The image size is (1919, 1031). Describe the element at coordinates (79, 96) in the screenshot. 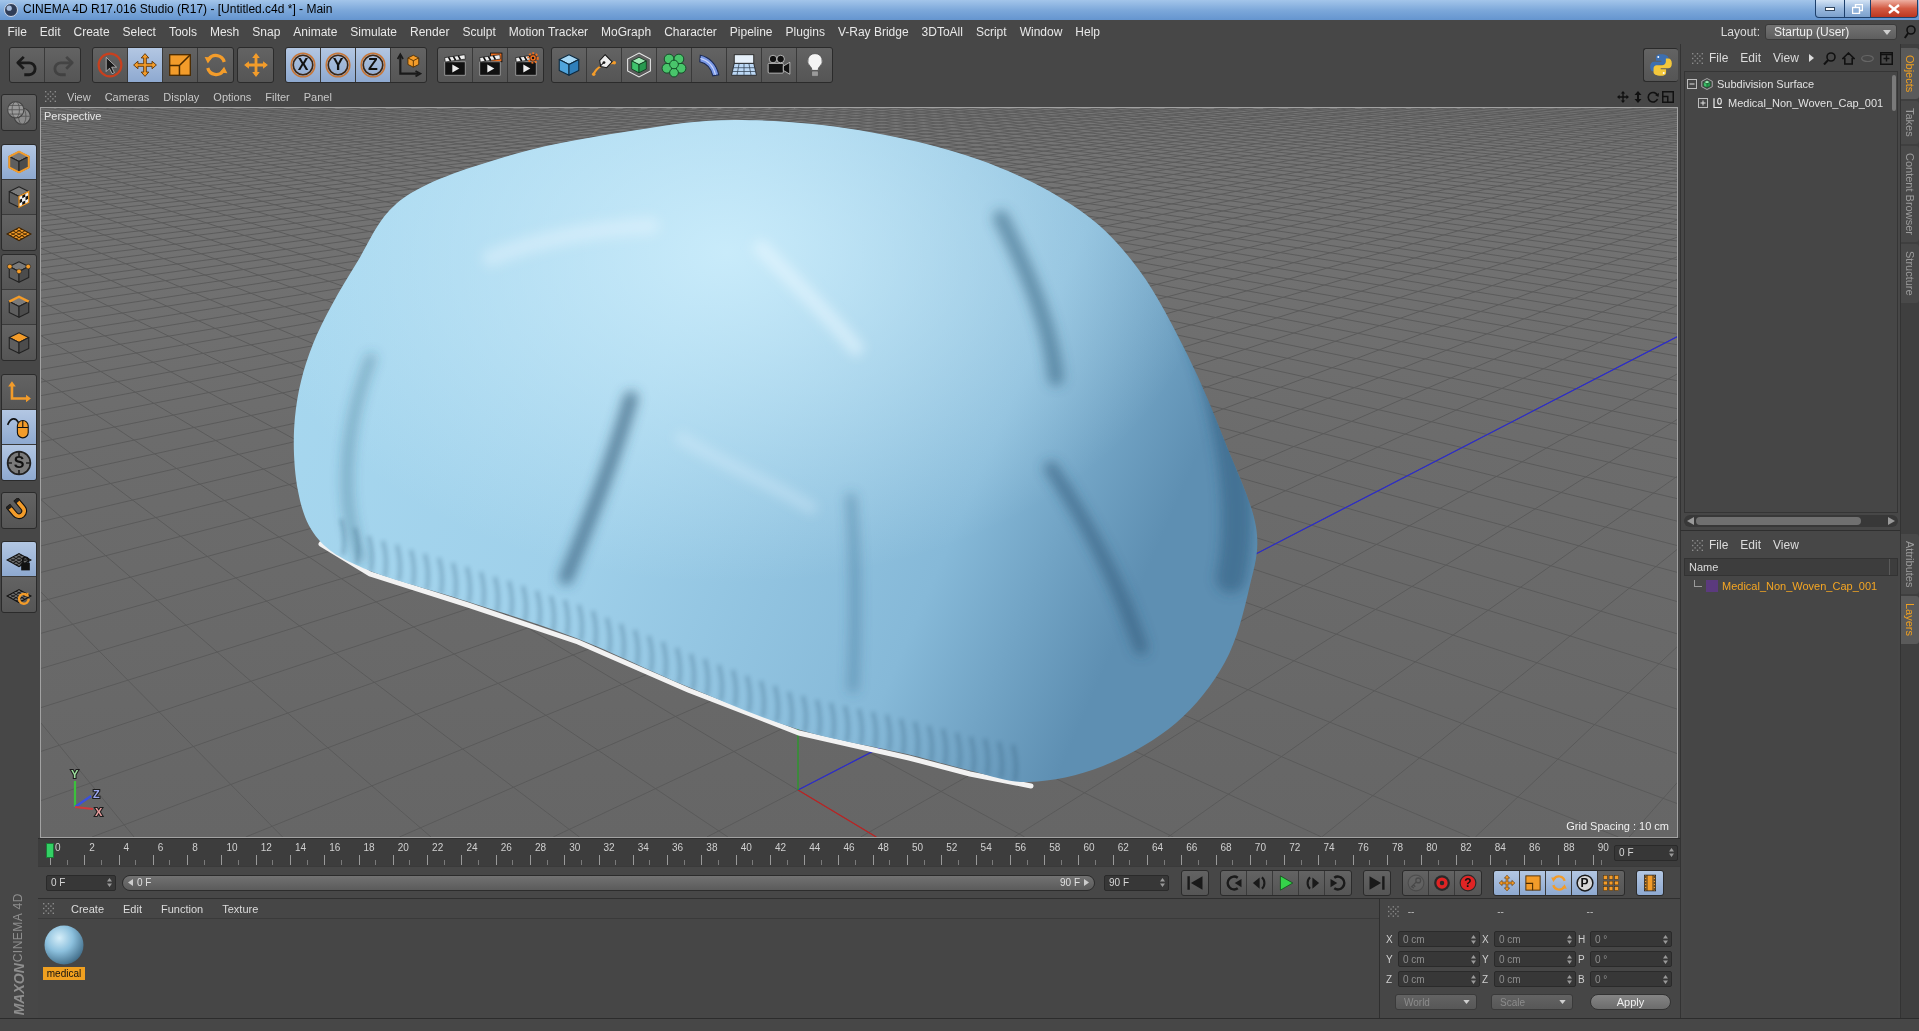

I see `viewport-menu-item: View` at that location.